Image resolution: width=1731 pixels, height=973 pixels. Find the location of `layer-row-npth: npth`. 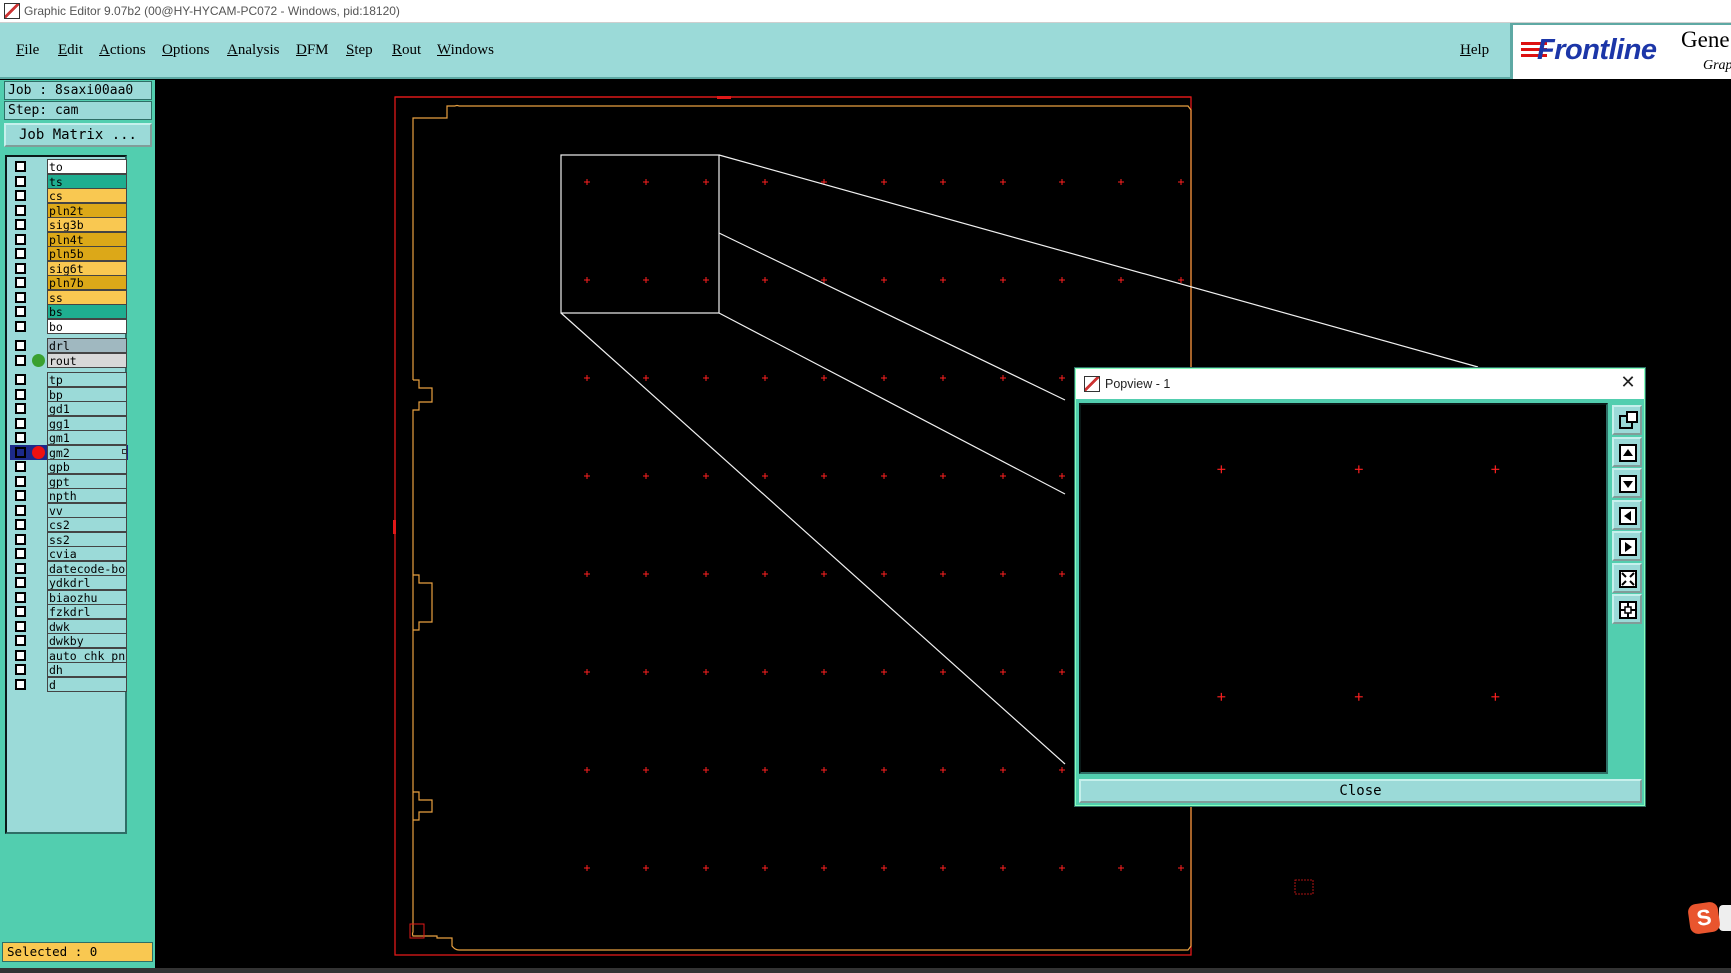

layer-row-npth: npth is located at coordinates (69, 495).